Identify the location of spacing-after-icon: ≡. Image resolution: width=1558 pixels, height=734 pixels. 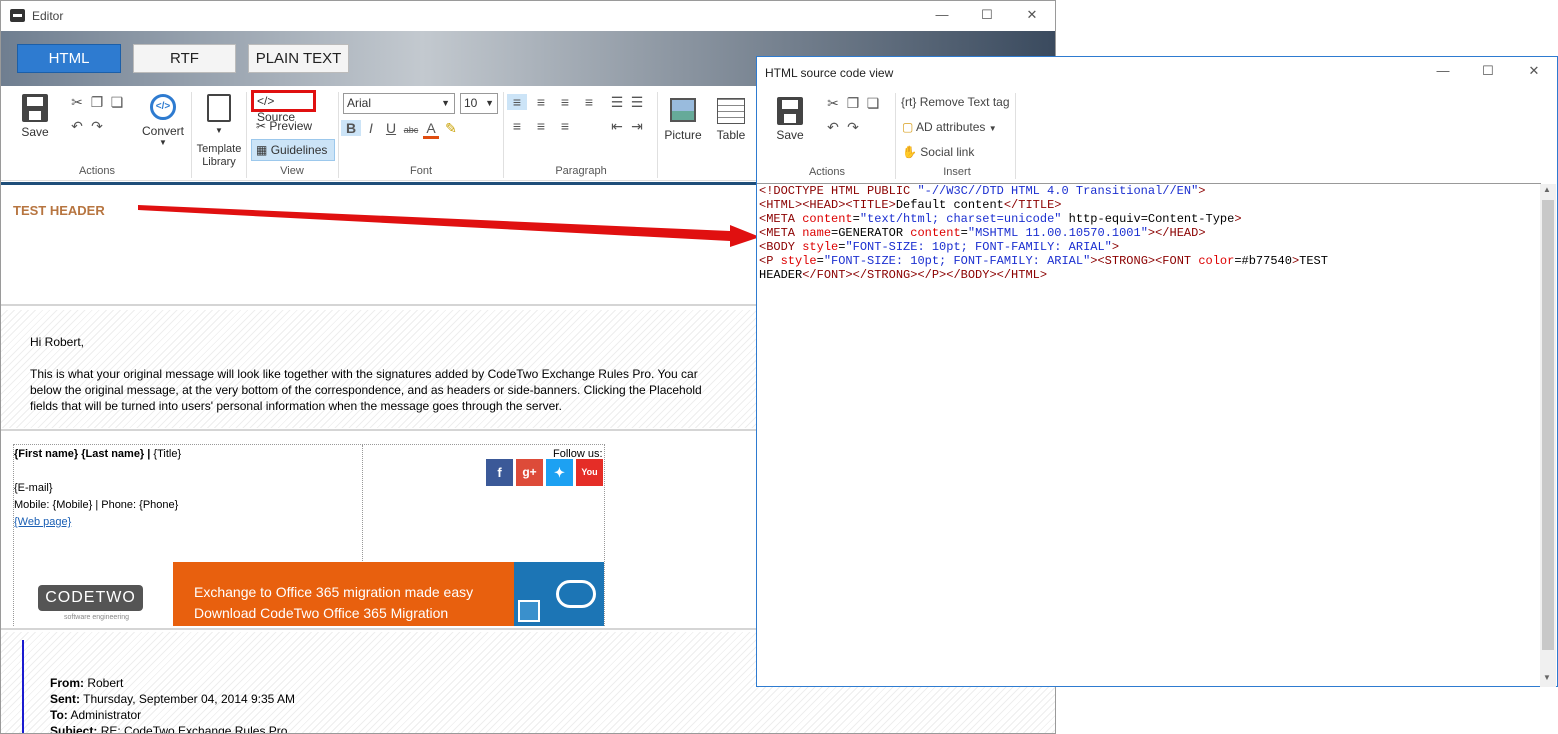
(541, 126).